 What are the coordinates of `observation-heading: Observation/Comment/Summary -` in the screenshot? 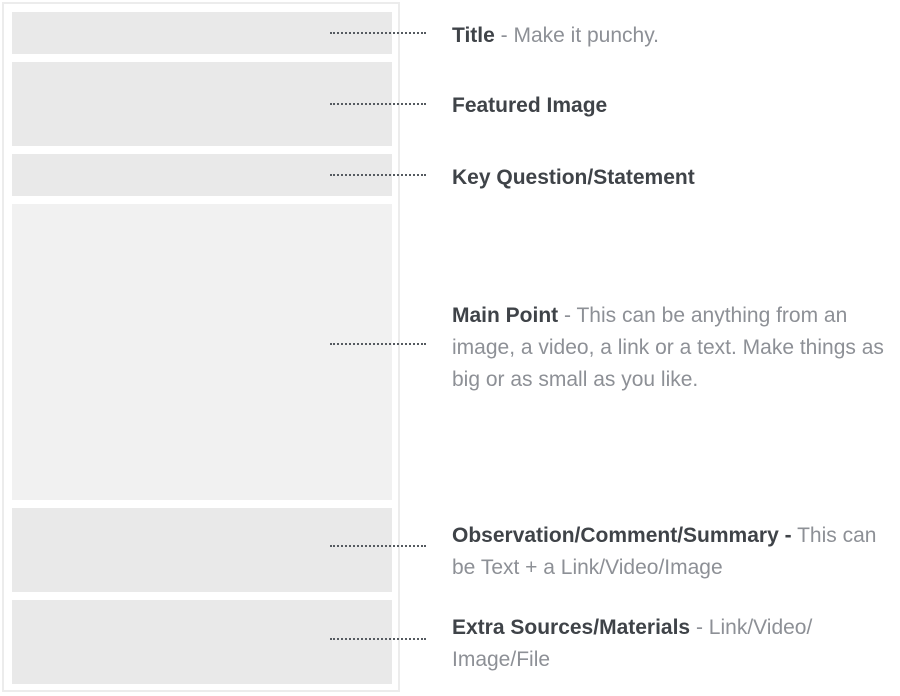 It's located at (622, 535).